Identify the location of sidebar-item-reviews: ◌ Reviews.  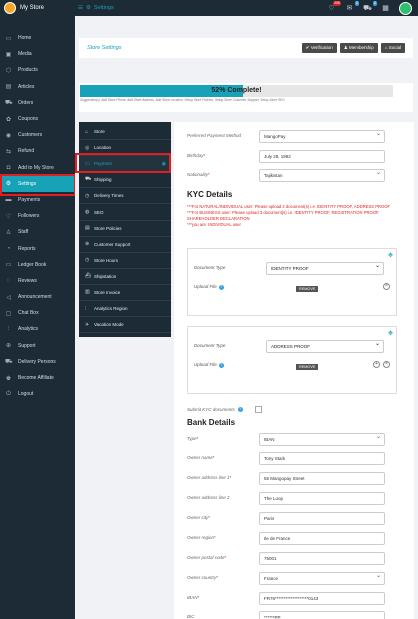
(37, 281).